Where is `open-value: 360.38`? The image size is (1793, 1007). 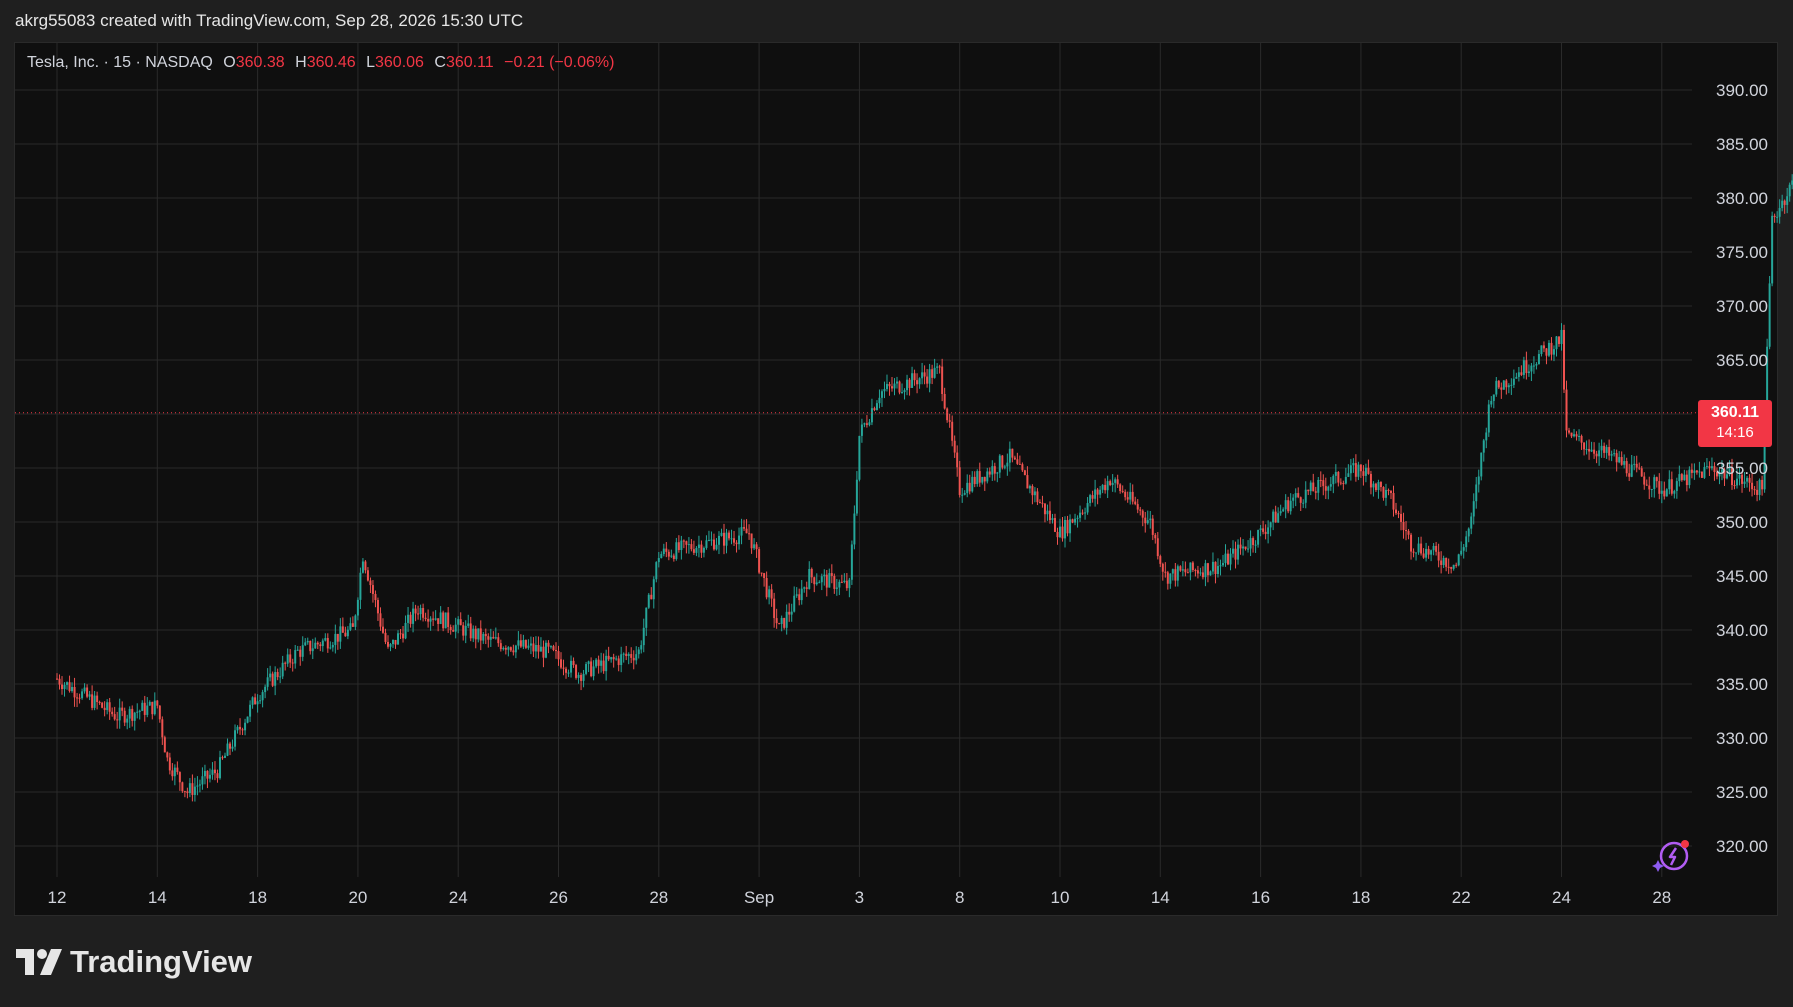 open-value: 360.38 is located at coordinates (260, 62).